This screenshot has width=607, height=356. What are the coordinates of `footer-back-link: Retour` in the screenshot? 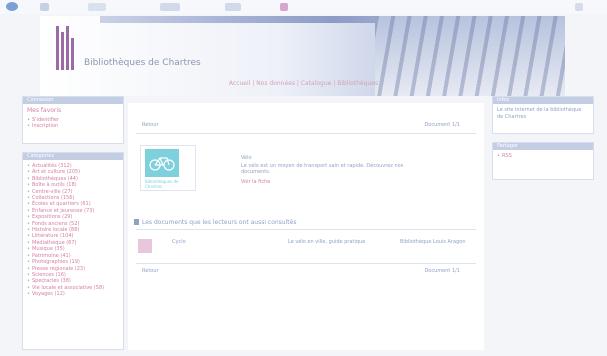 It's located at (150, 271).